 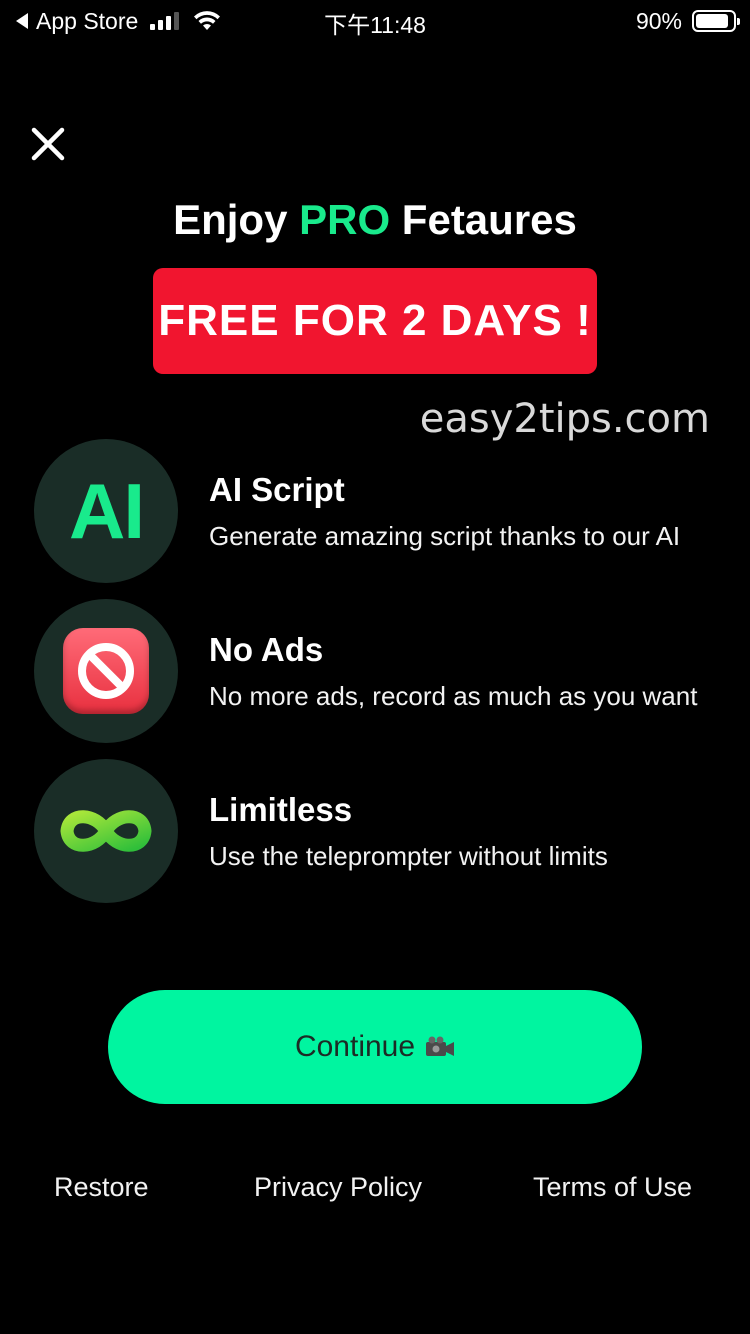 I want to click on infinity-icon, so click(x=106, y=831).